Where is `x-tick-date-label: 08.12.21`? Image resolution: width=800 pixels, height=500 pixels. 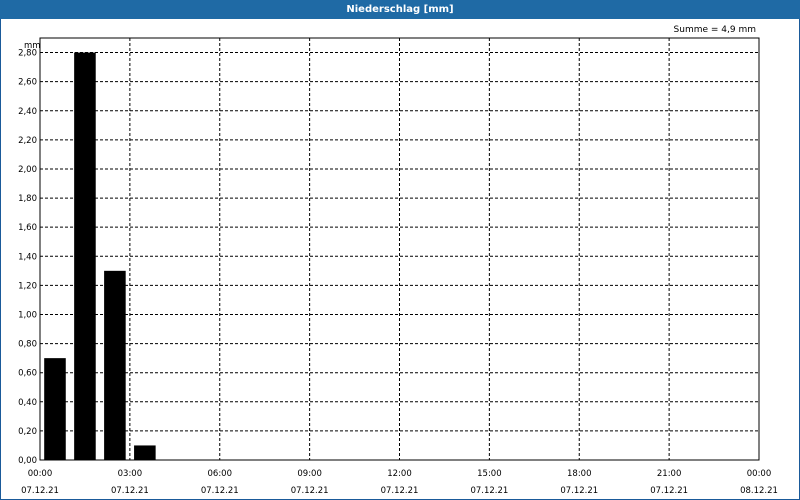
x-tick-date-label: 08.12.21 is located at coordinates (759, 491).